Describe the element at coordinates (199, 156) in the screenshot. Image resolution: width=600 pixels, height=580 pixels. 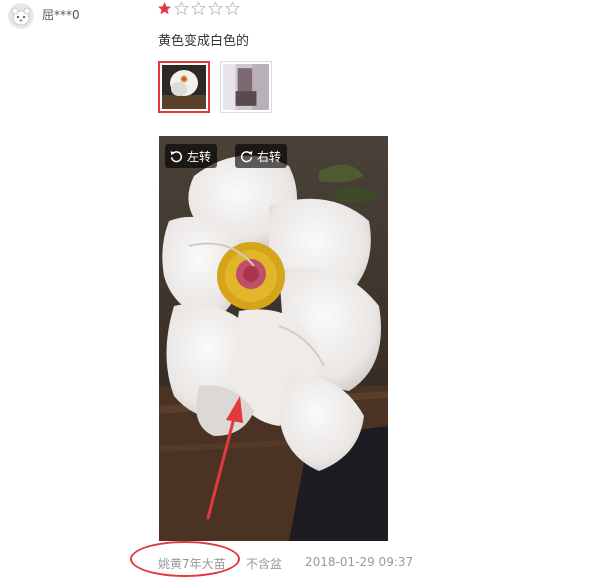
I see `rotate-left-label: 左转` at that location.